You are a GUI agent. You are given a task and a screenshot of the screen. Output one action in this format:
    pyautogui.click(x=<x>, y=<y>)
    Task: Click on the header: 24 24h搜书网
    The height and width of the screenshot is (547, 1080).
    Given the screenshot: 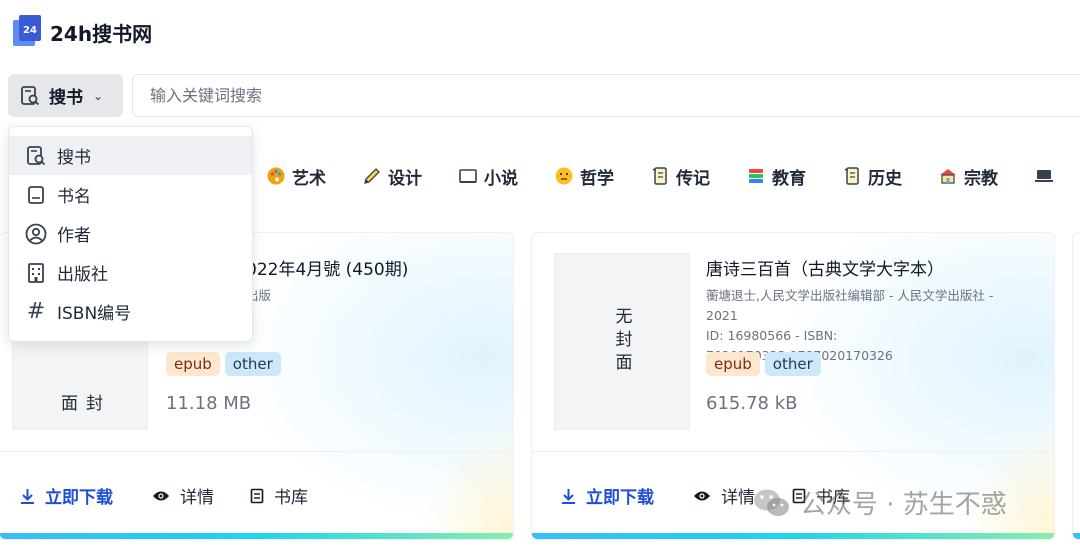 What is the action you would take?
    pyautogui.click(x=540, y=32)
    